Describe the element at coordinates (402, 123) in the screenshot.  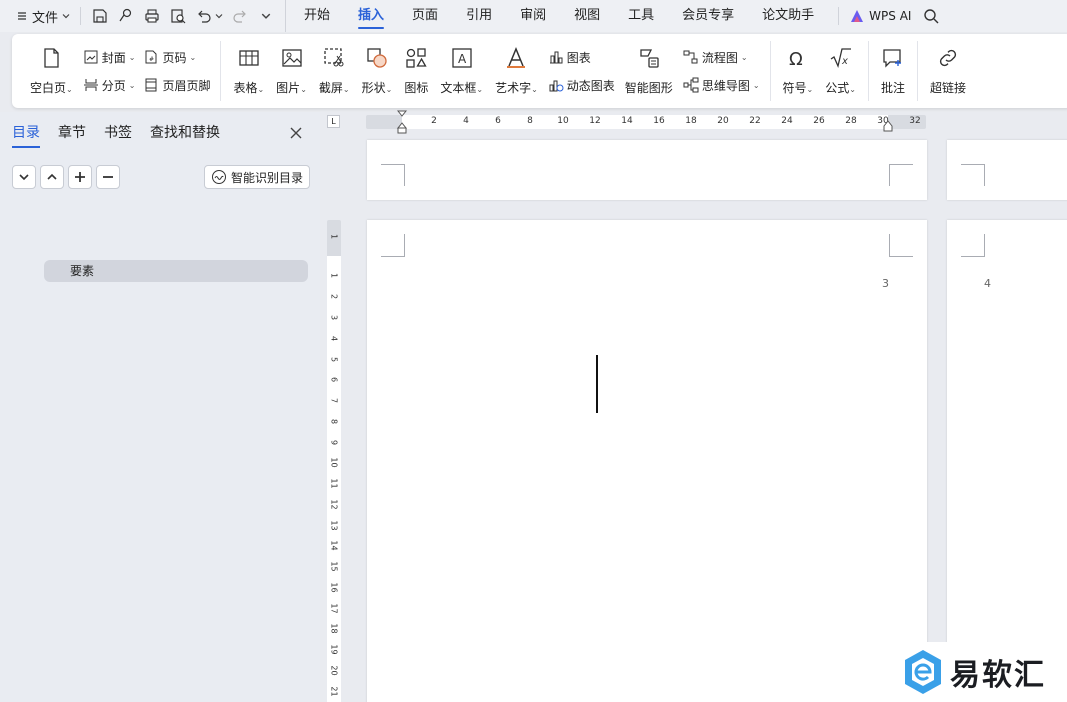
I see `indent-marker-icon` at that location.